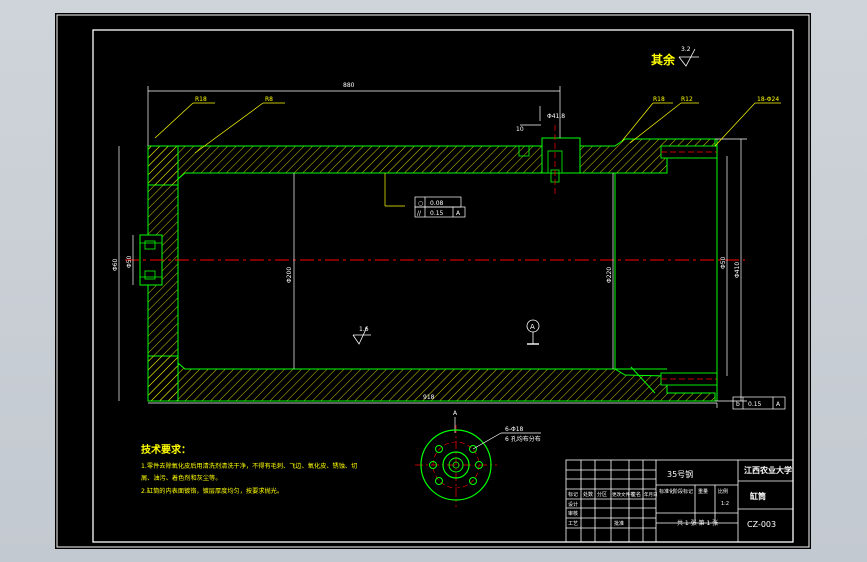 The width and height of the screenshot is (867, 562). Describe the element at coordinates (680, 474) in the screenshot. I see `material-label: 35号钢` at that location.